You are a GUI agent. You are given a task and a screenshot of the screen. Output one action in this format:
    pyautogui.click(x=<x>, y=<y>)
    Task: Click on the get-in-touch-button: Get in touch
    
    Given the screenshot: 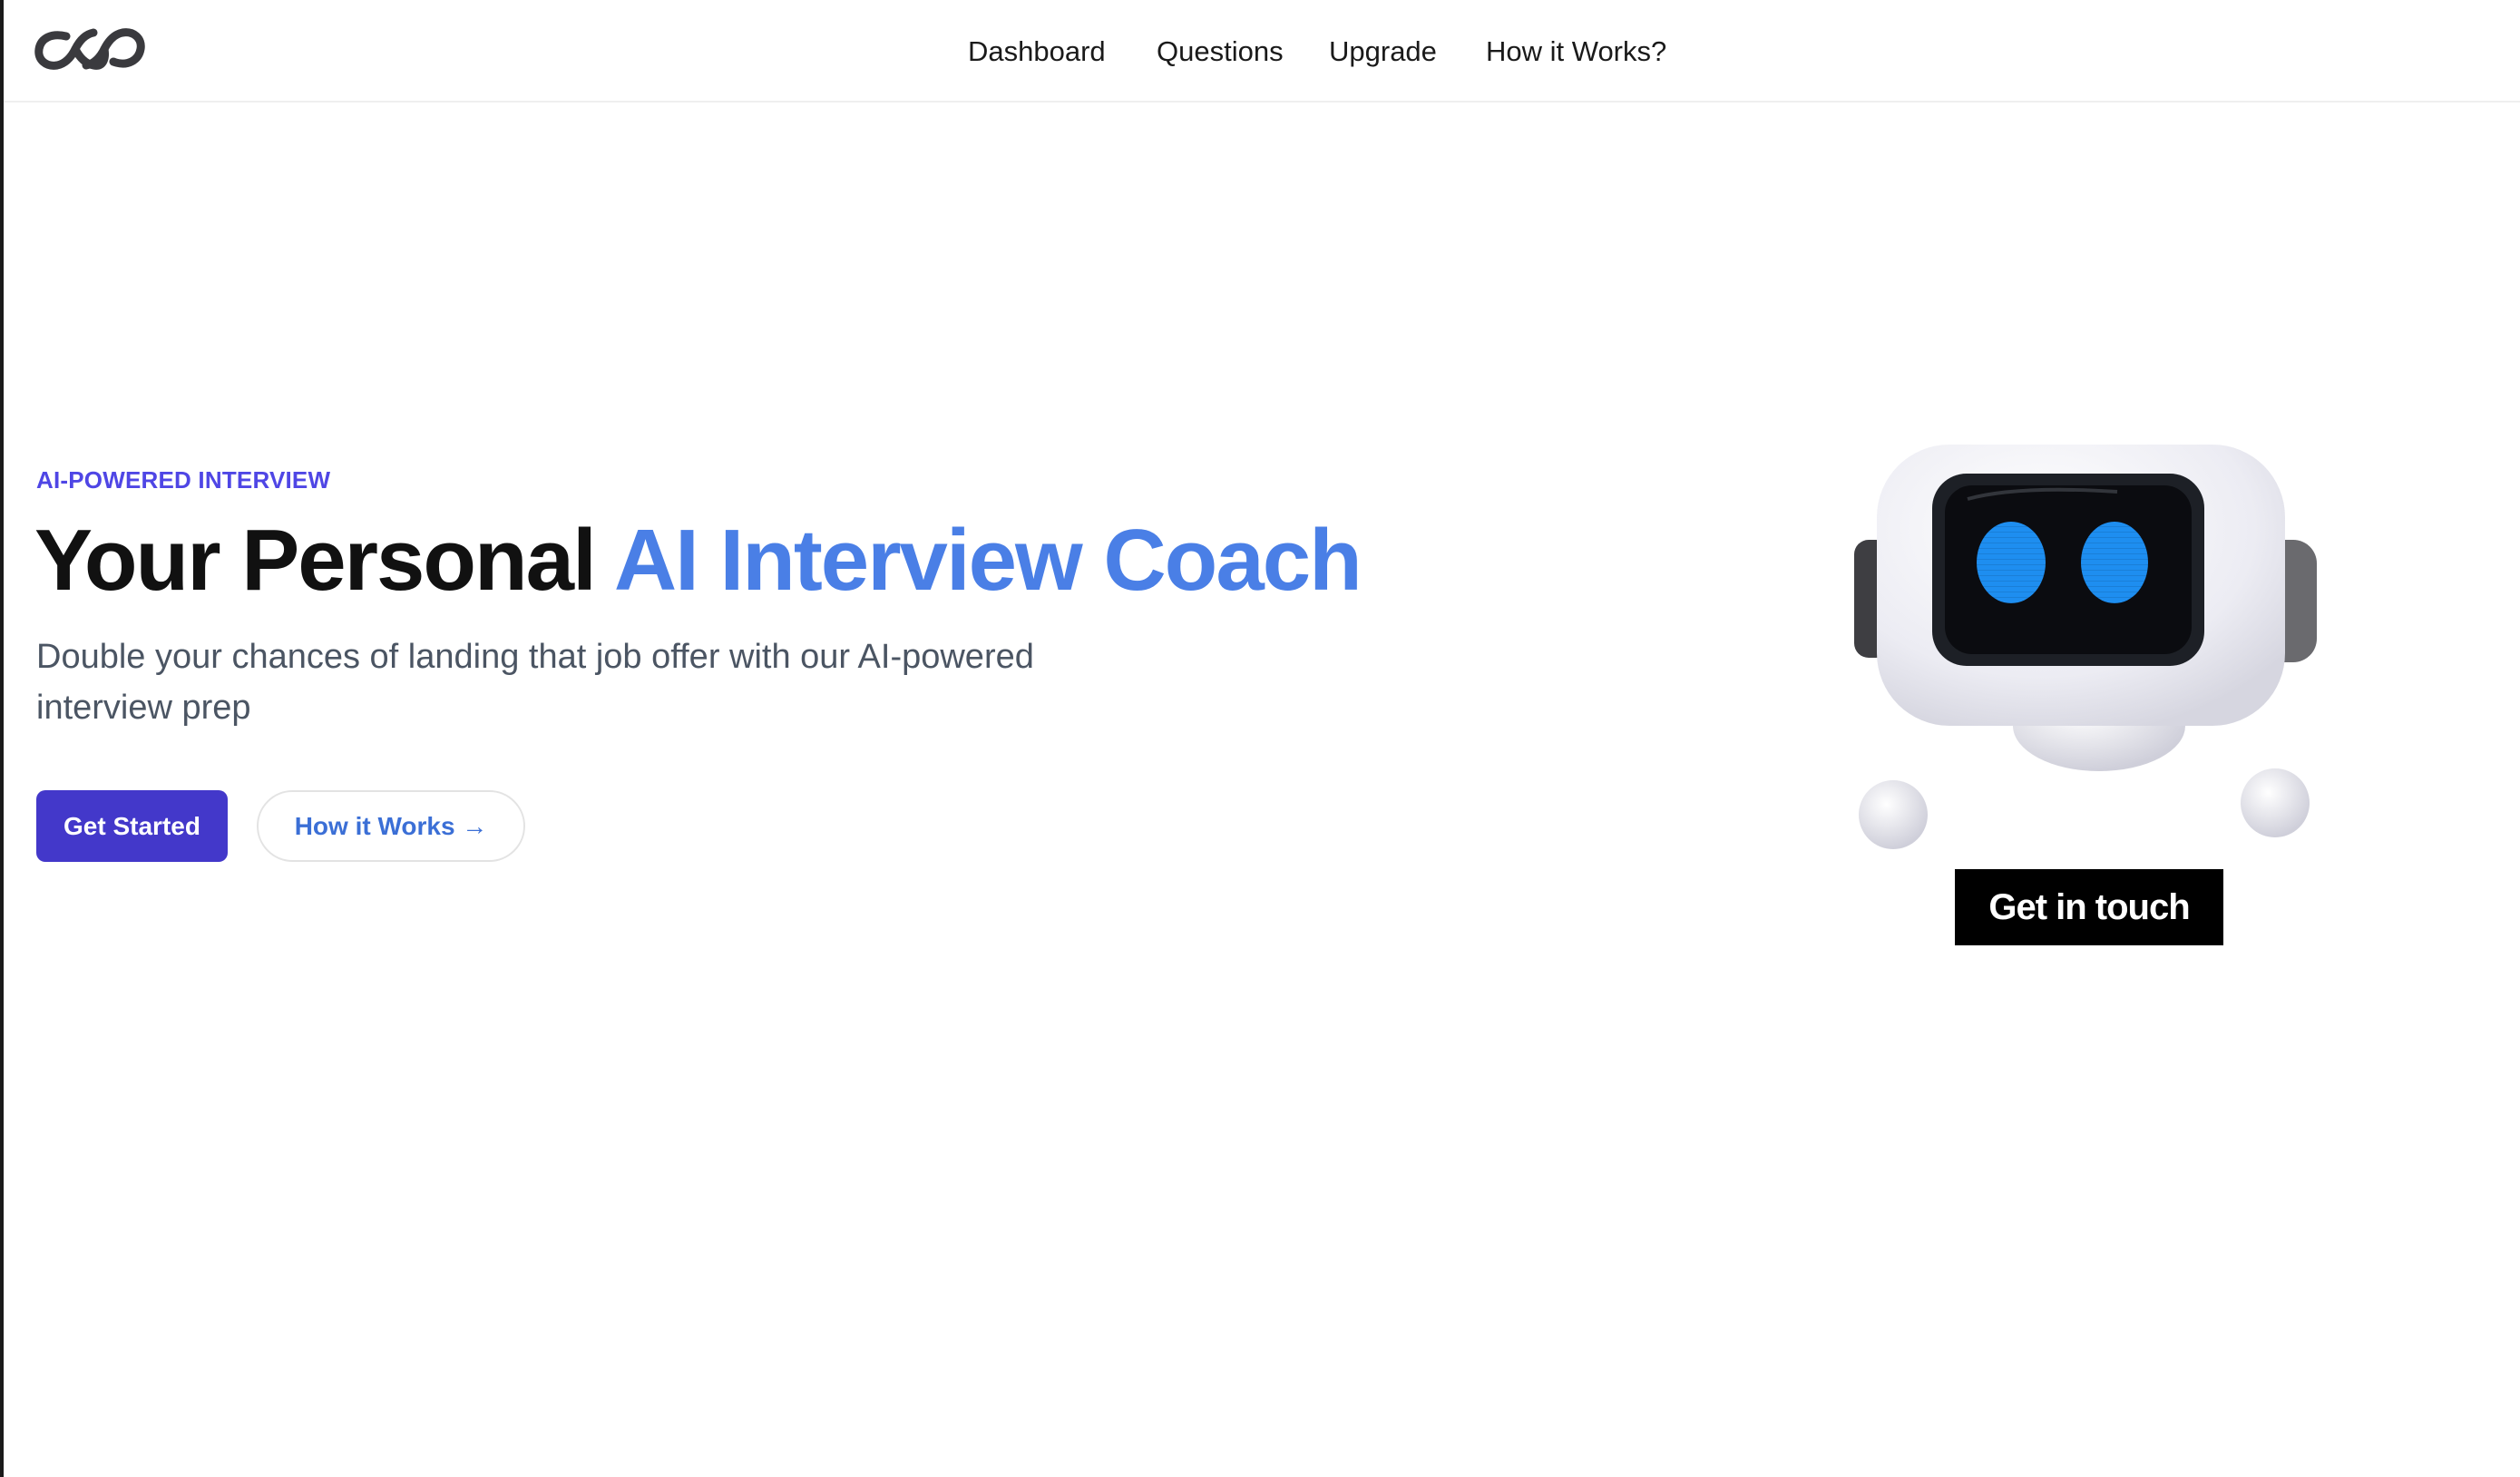 What is the action you would take?
    pyautogui.click(x=2089, y=907)
    